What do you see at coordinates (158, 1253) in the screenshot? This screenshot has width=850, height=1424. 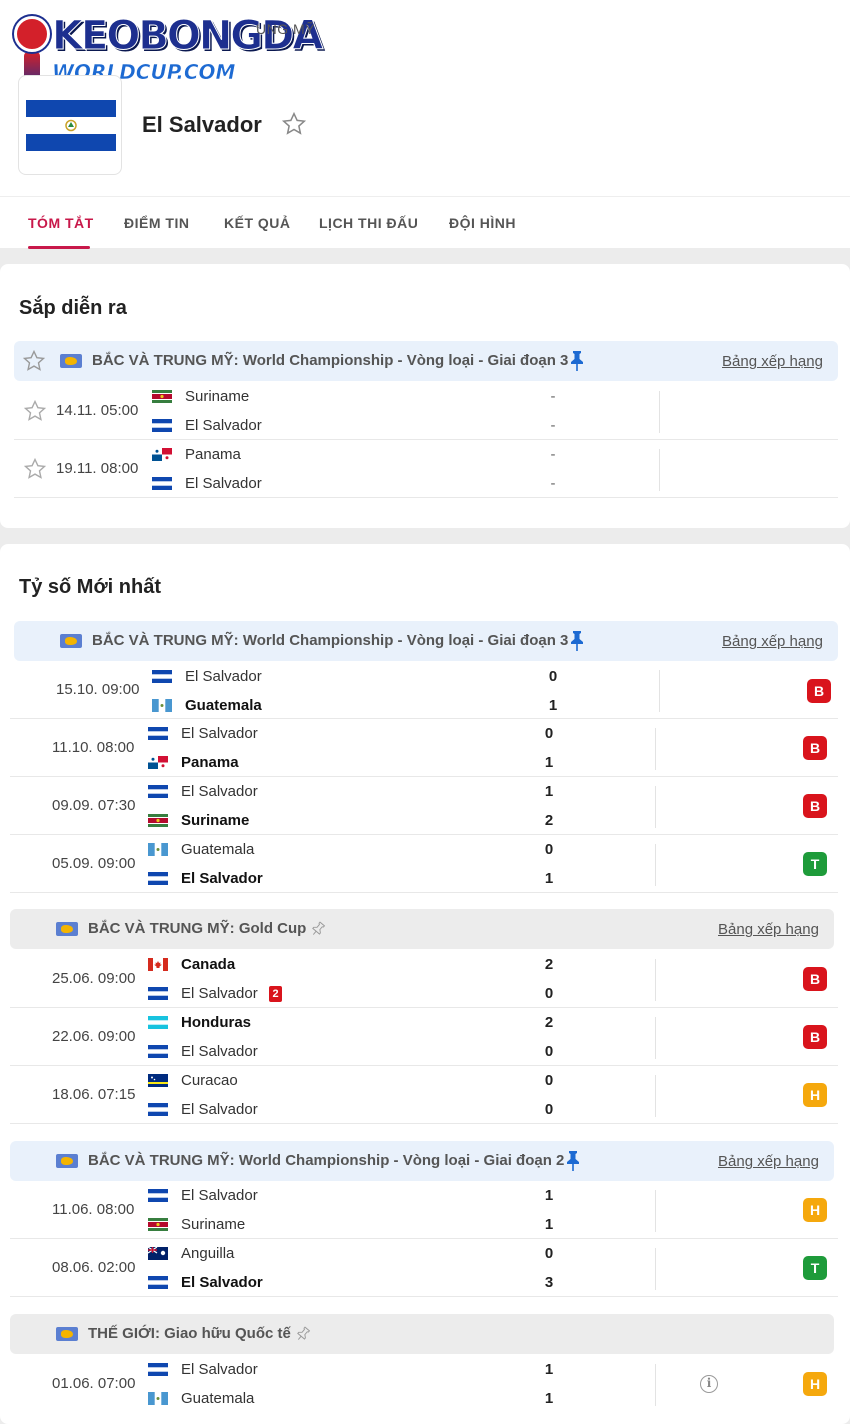 I see `anguilla-flag-icon` at bounding box center [158, 1253].